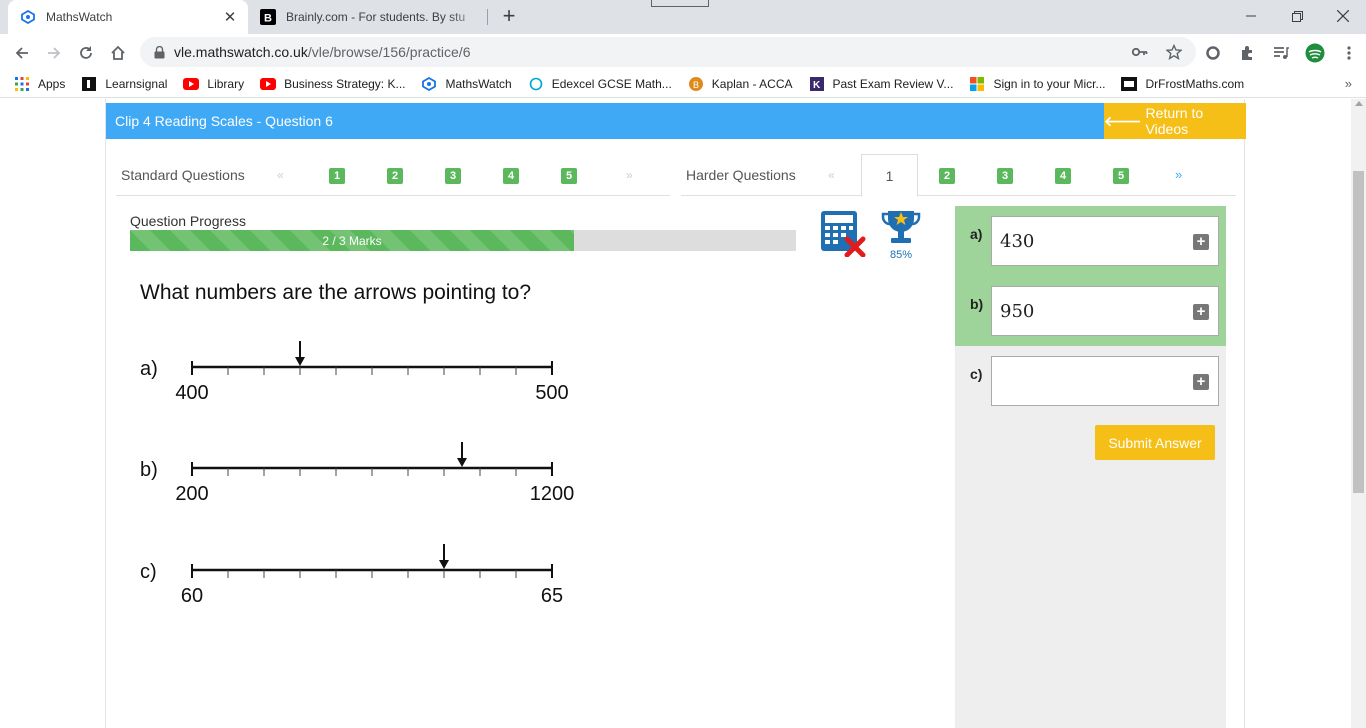  I want to click on restore-icon, so click(1297, 16).